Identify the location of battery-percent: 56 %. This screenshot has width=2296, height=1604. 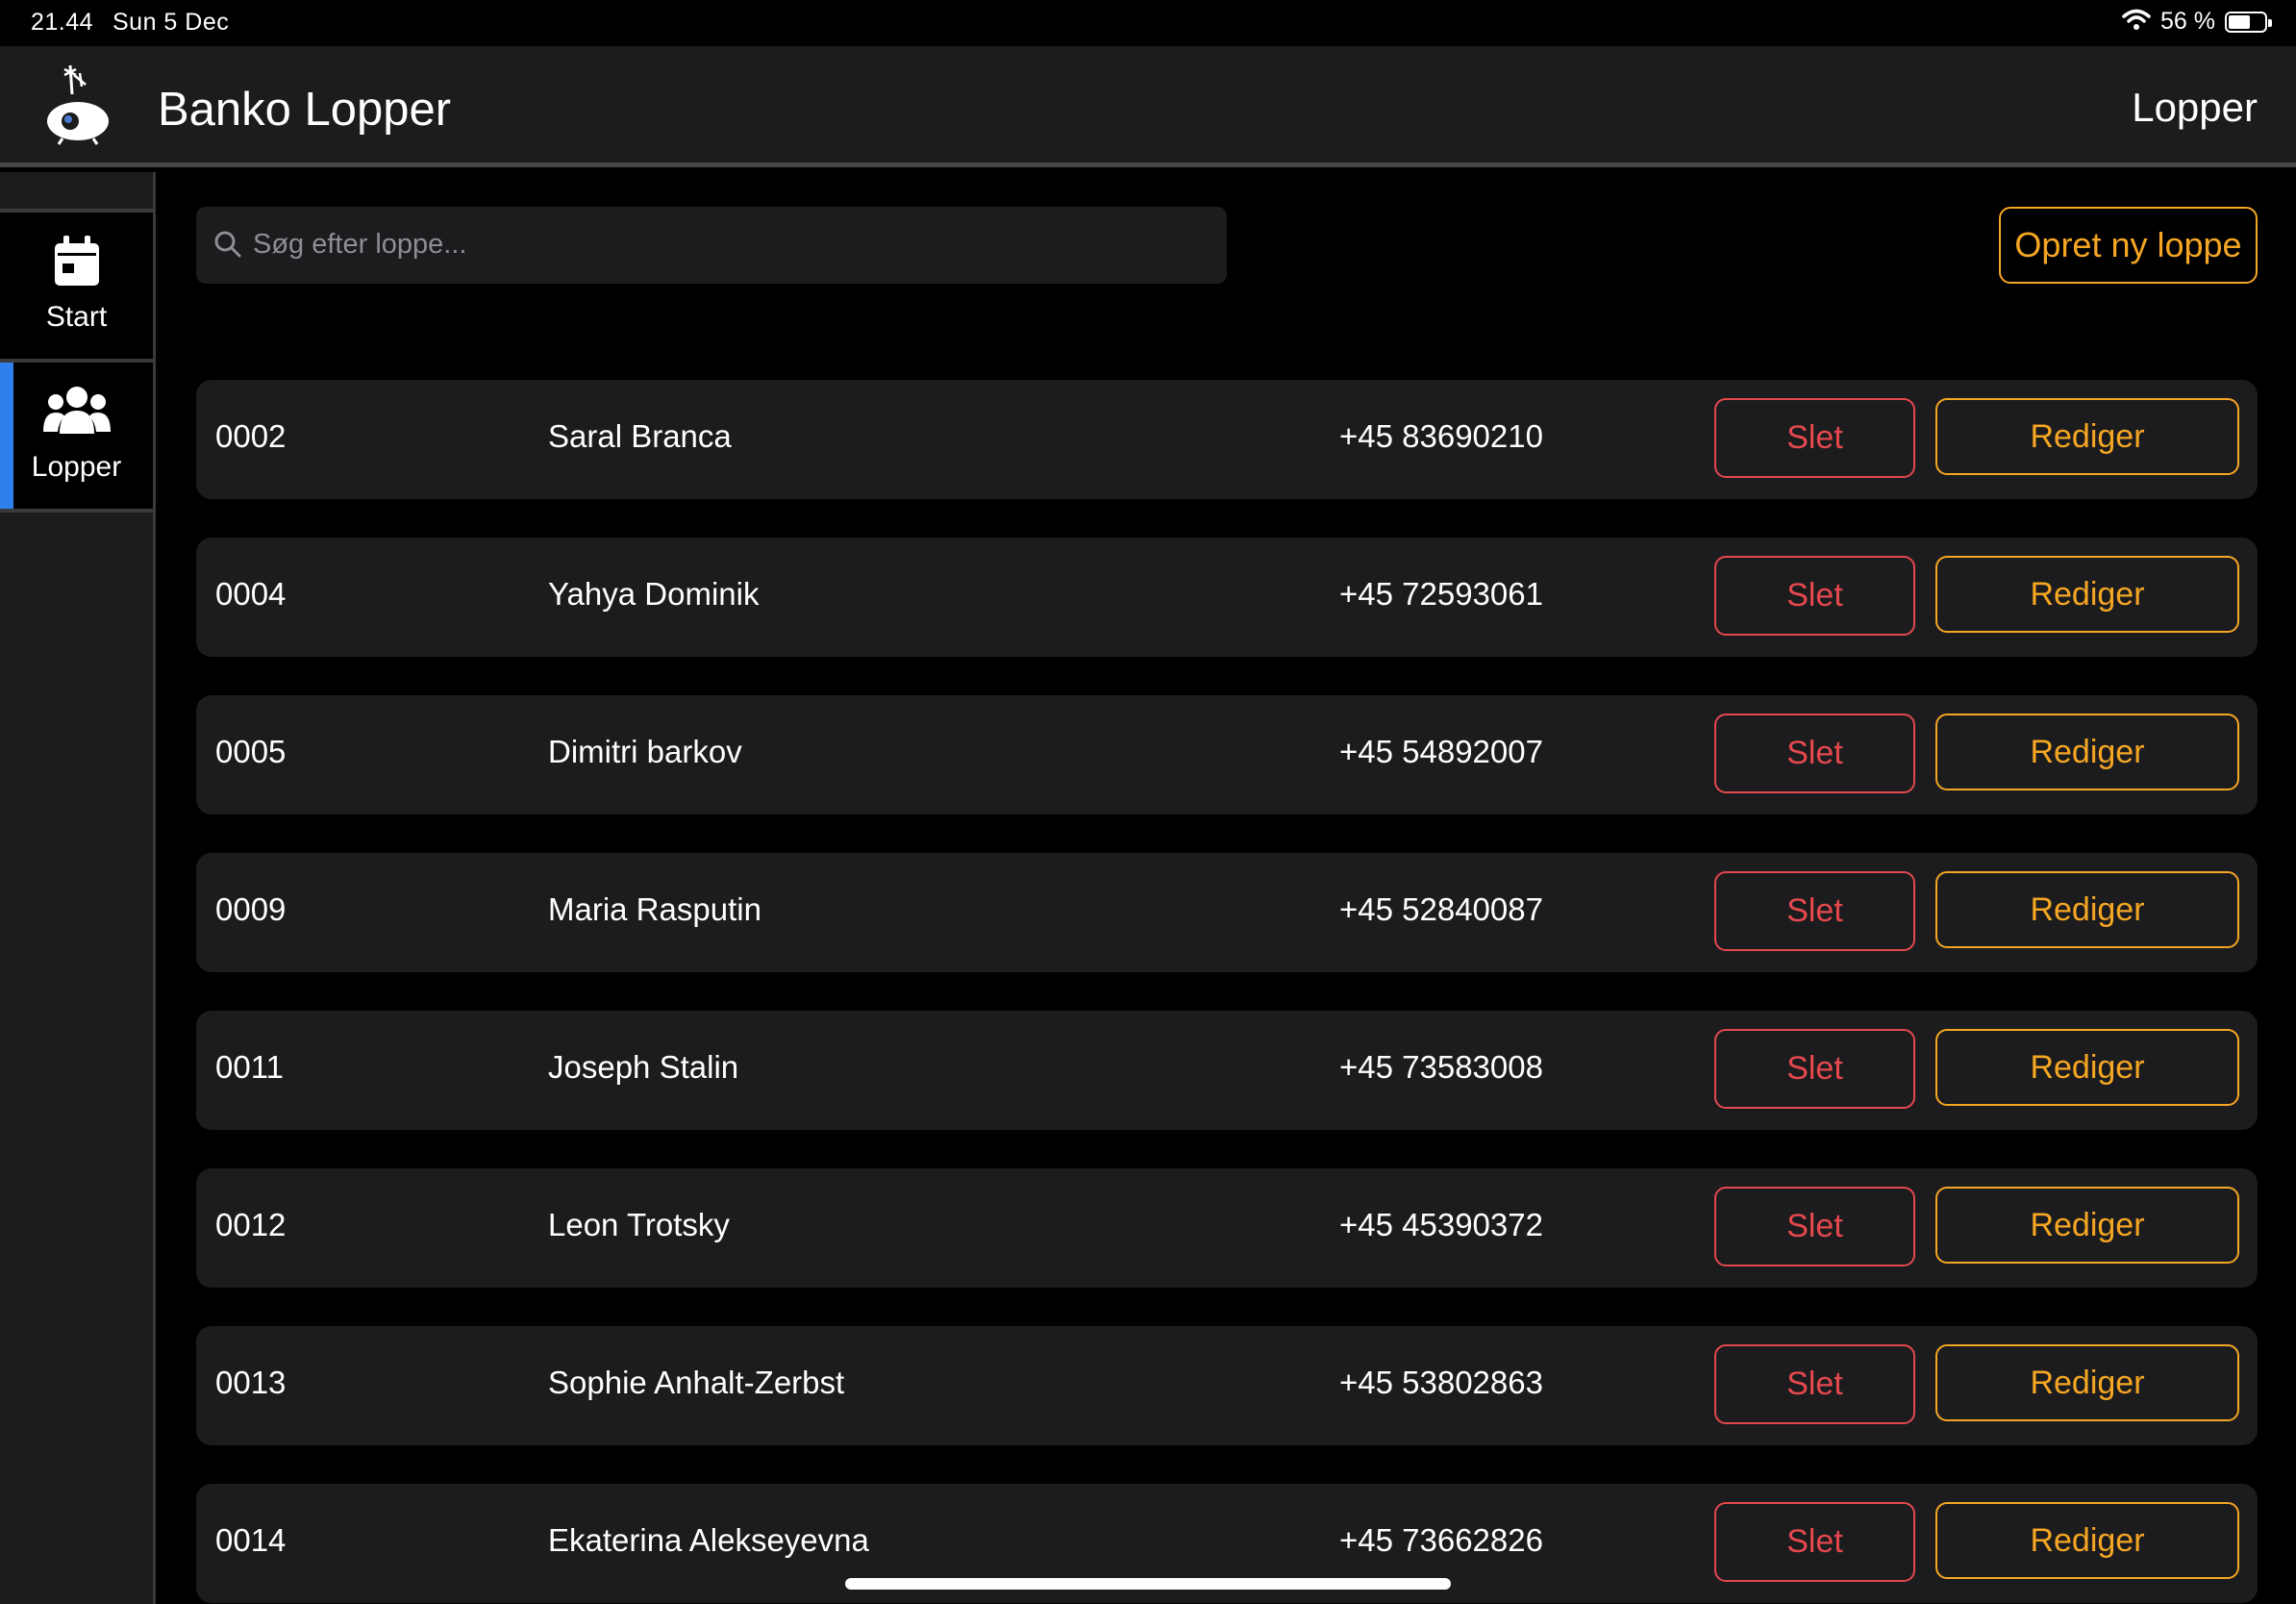
(2187, 21).